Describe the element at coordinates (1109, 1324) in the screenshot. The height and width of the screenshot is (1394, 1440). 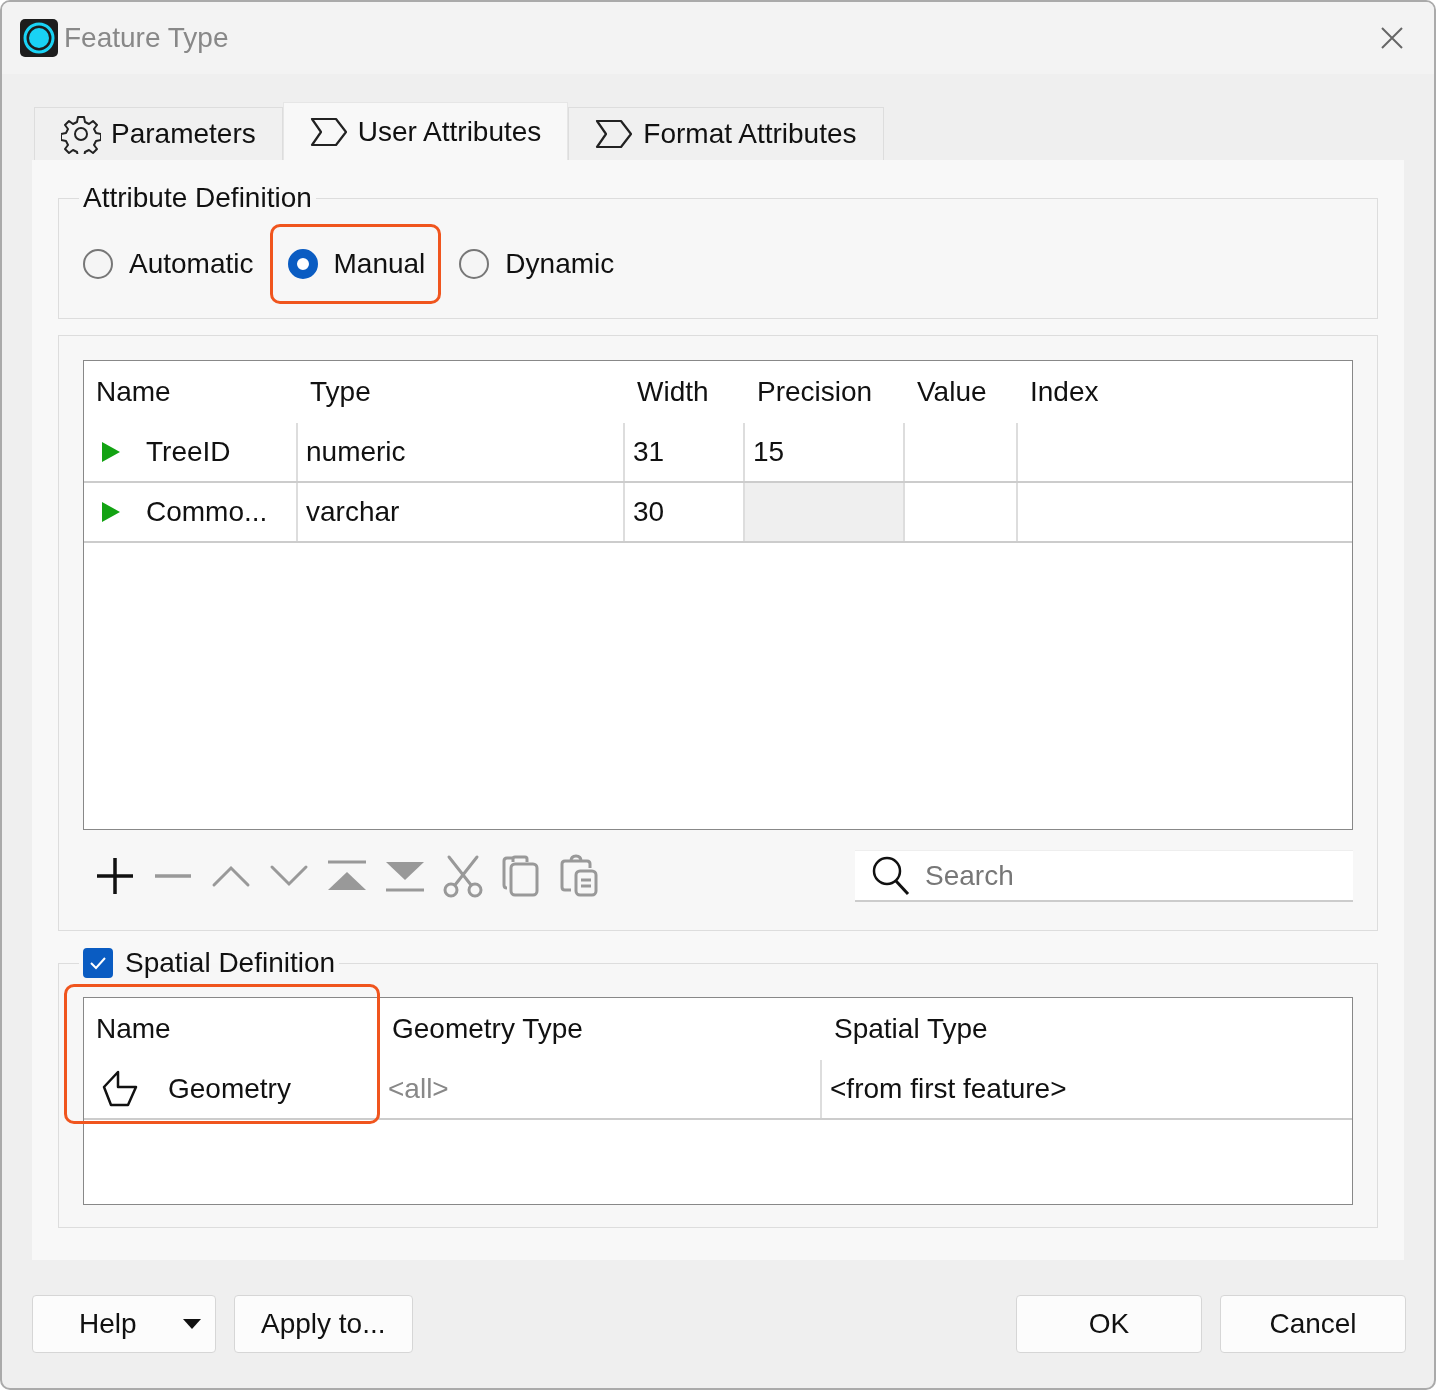
I see `dialog-button: OK` at that location.